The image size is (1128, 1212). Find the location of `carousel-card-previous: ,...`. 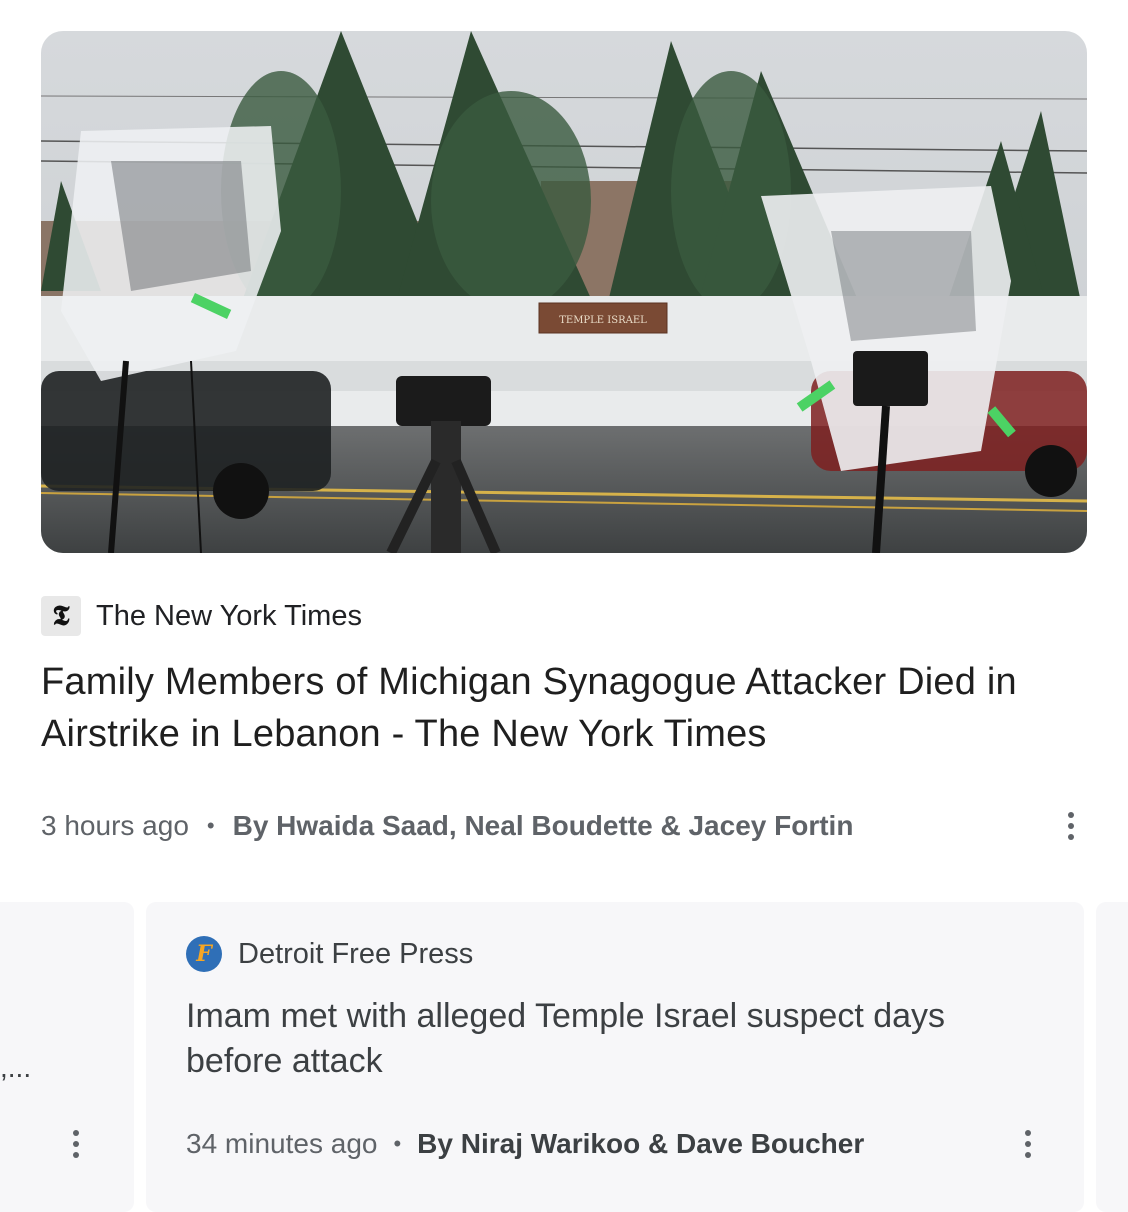

carousel-card-previous: ,... is located at coordinates (67, 1057).